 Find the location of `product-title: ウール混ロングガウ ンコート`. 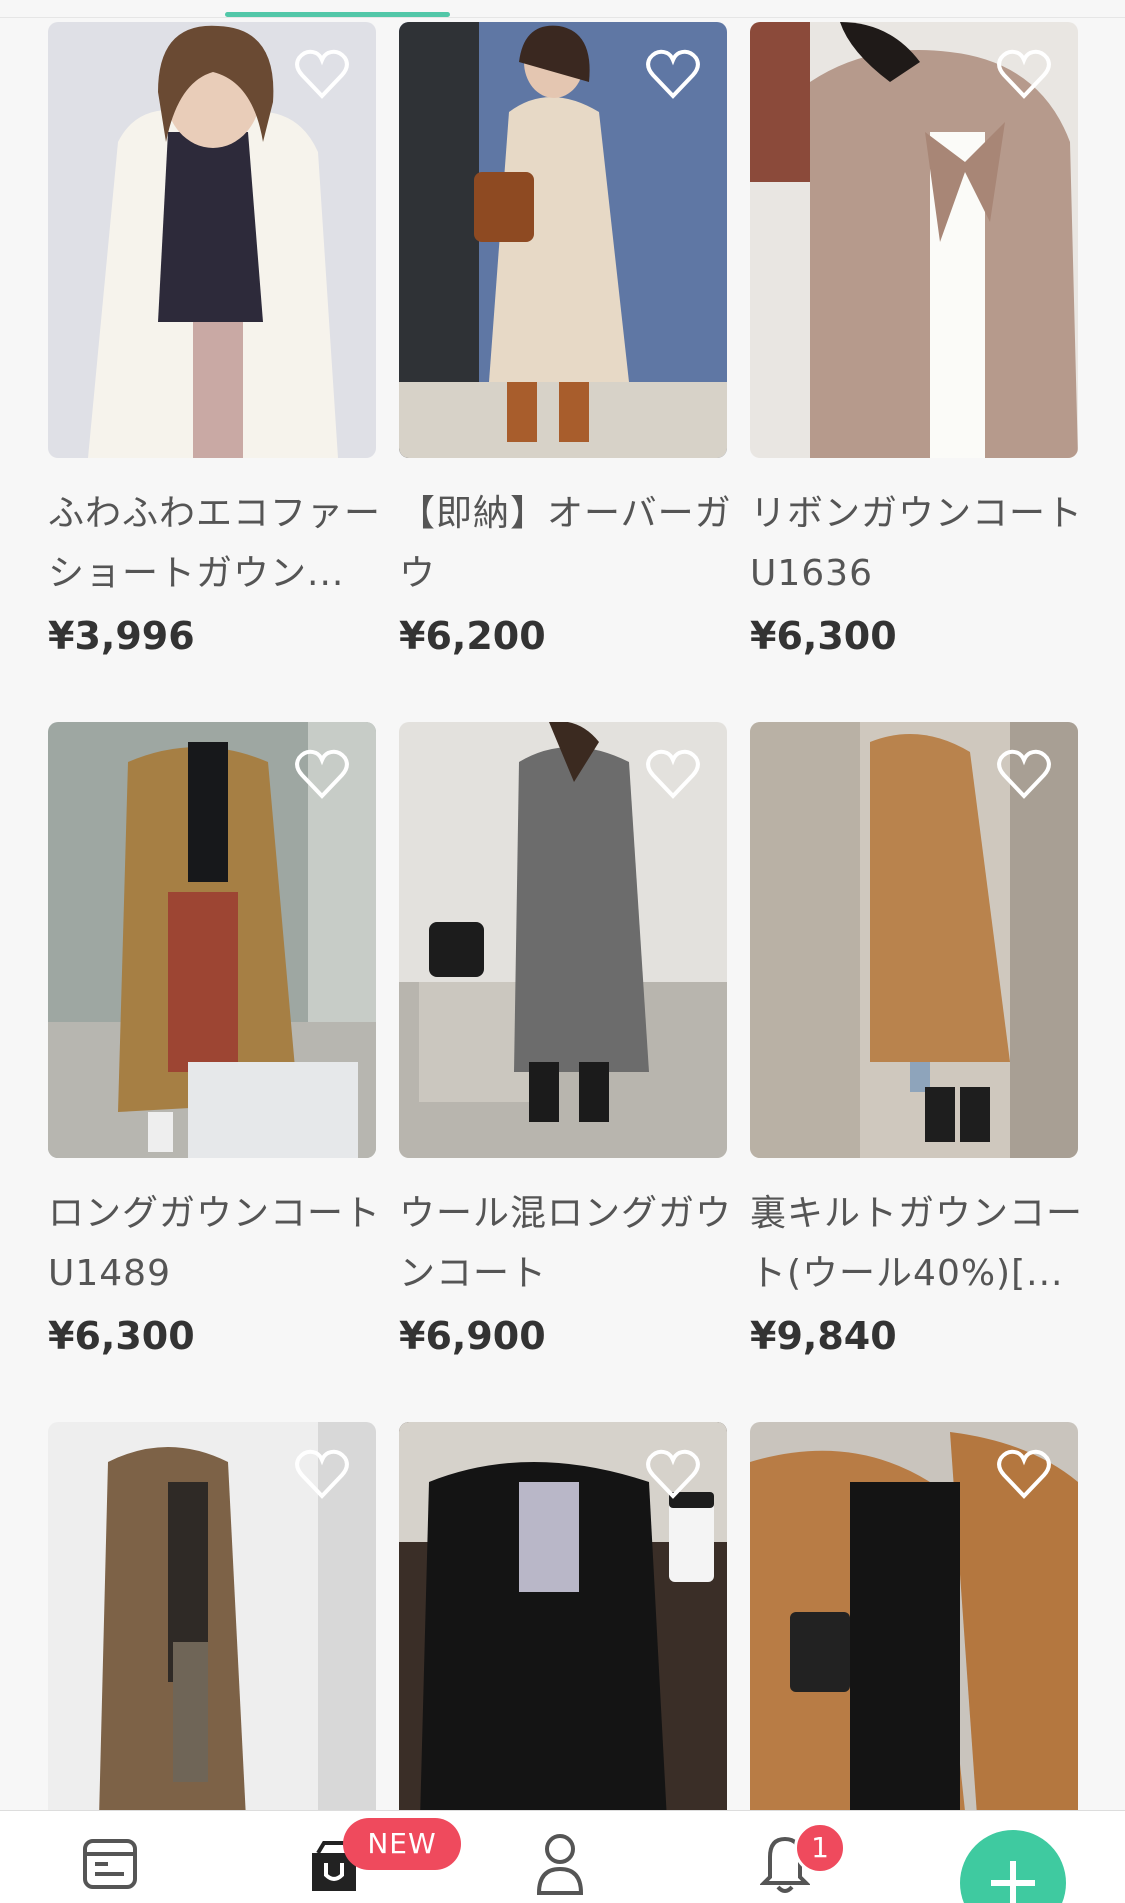

product-title: ウール混ロングガウ ンコート is located at coordinates (571, 1244).